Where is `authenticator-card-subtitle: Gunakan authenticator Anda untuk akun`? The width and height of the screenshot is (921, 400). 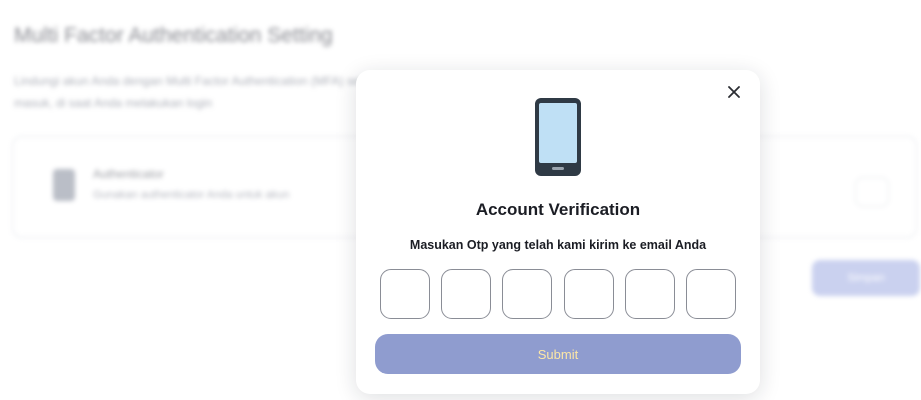 authenticator-card-subtitle: Gunakan authenticator Anda untuk akun is located at coordinates (191, 195).